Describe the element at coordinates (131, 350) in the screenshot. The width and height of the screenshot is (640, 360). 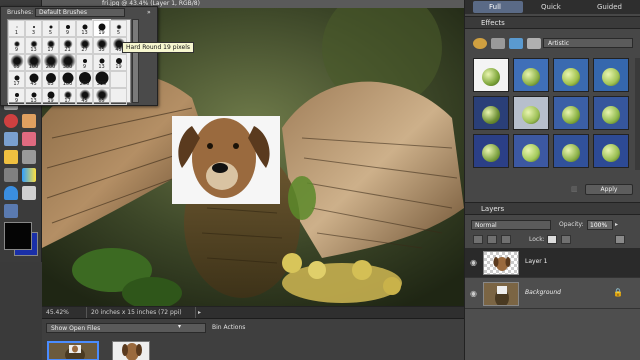
I see `bin-thumbnail-dog` at that location.